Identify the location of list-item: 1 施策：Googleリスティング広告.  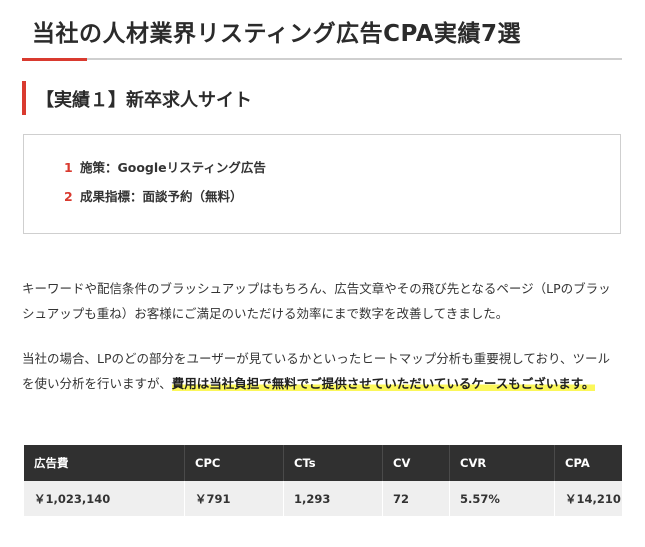
(165, 171).